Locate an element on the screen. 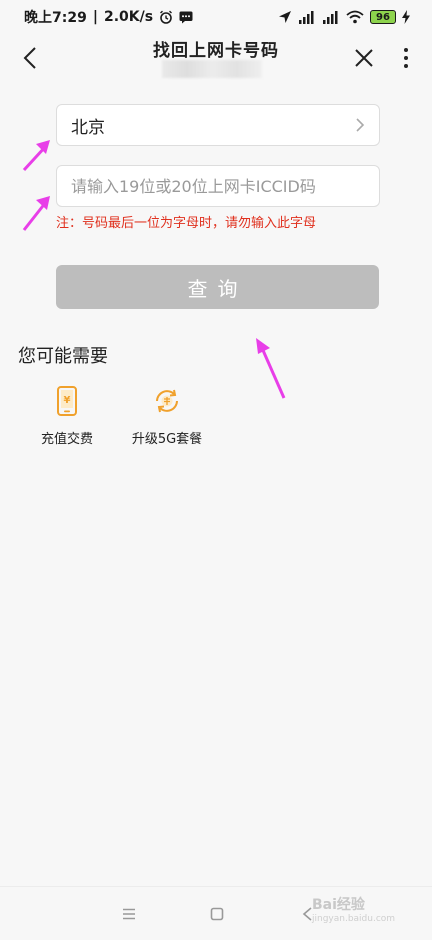 This screenshot has height=940, width=432. menu-icon is located at coordinates (129, 914).